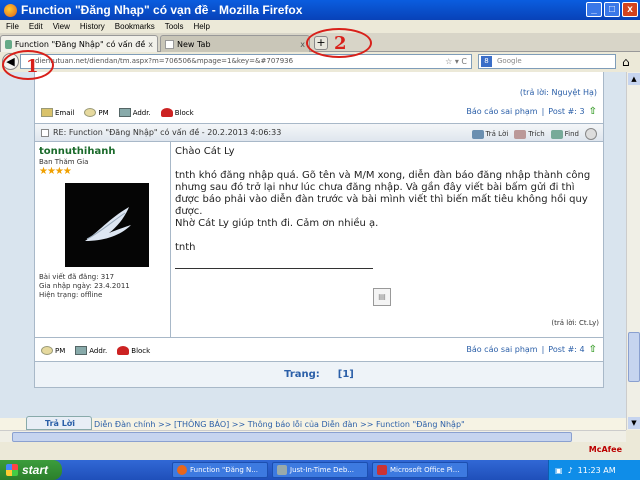 This screenshot has height=480, width=640. I want to click on menu-tools: Tools, so click(174, 26).